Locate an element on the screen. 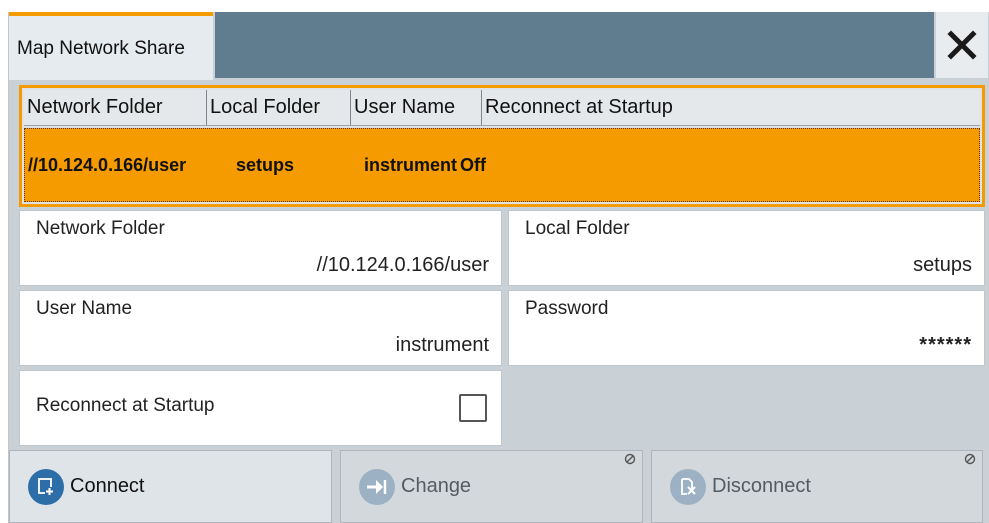 The height and width of the screenshot is (523, 989). connect-button: Connect is located at coordinates (170, 486).